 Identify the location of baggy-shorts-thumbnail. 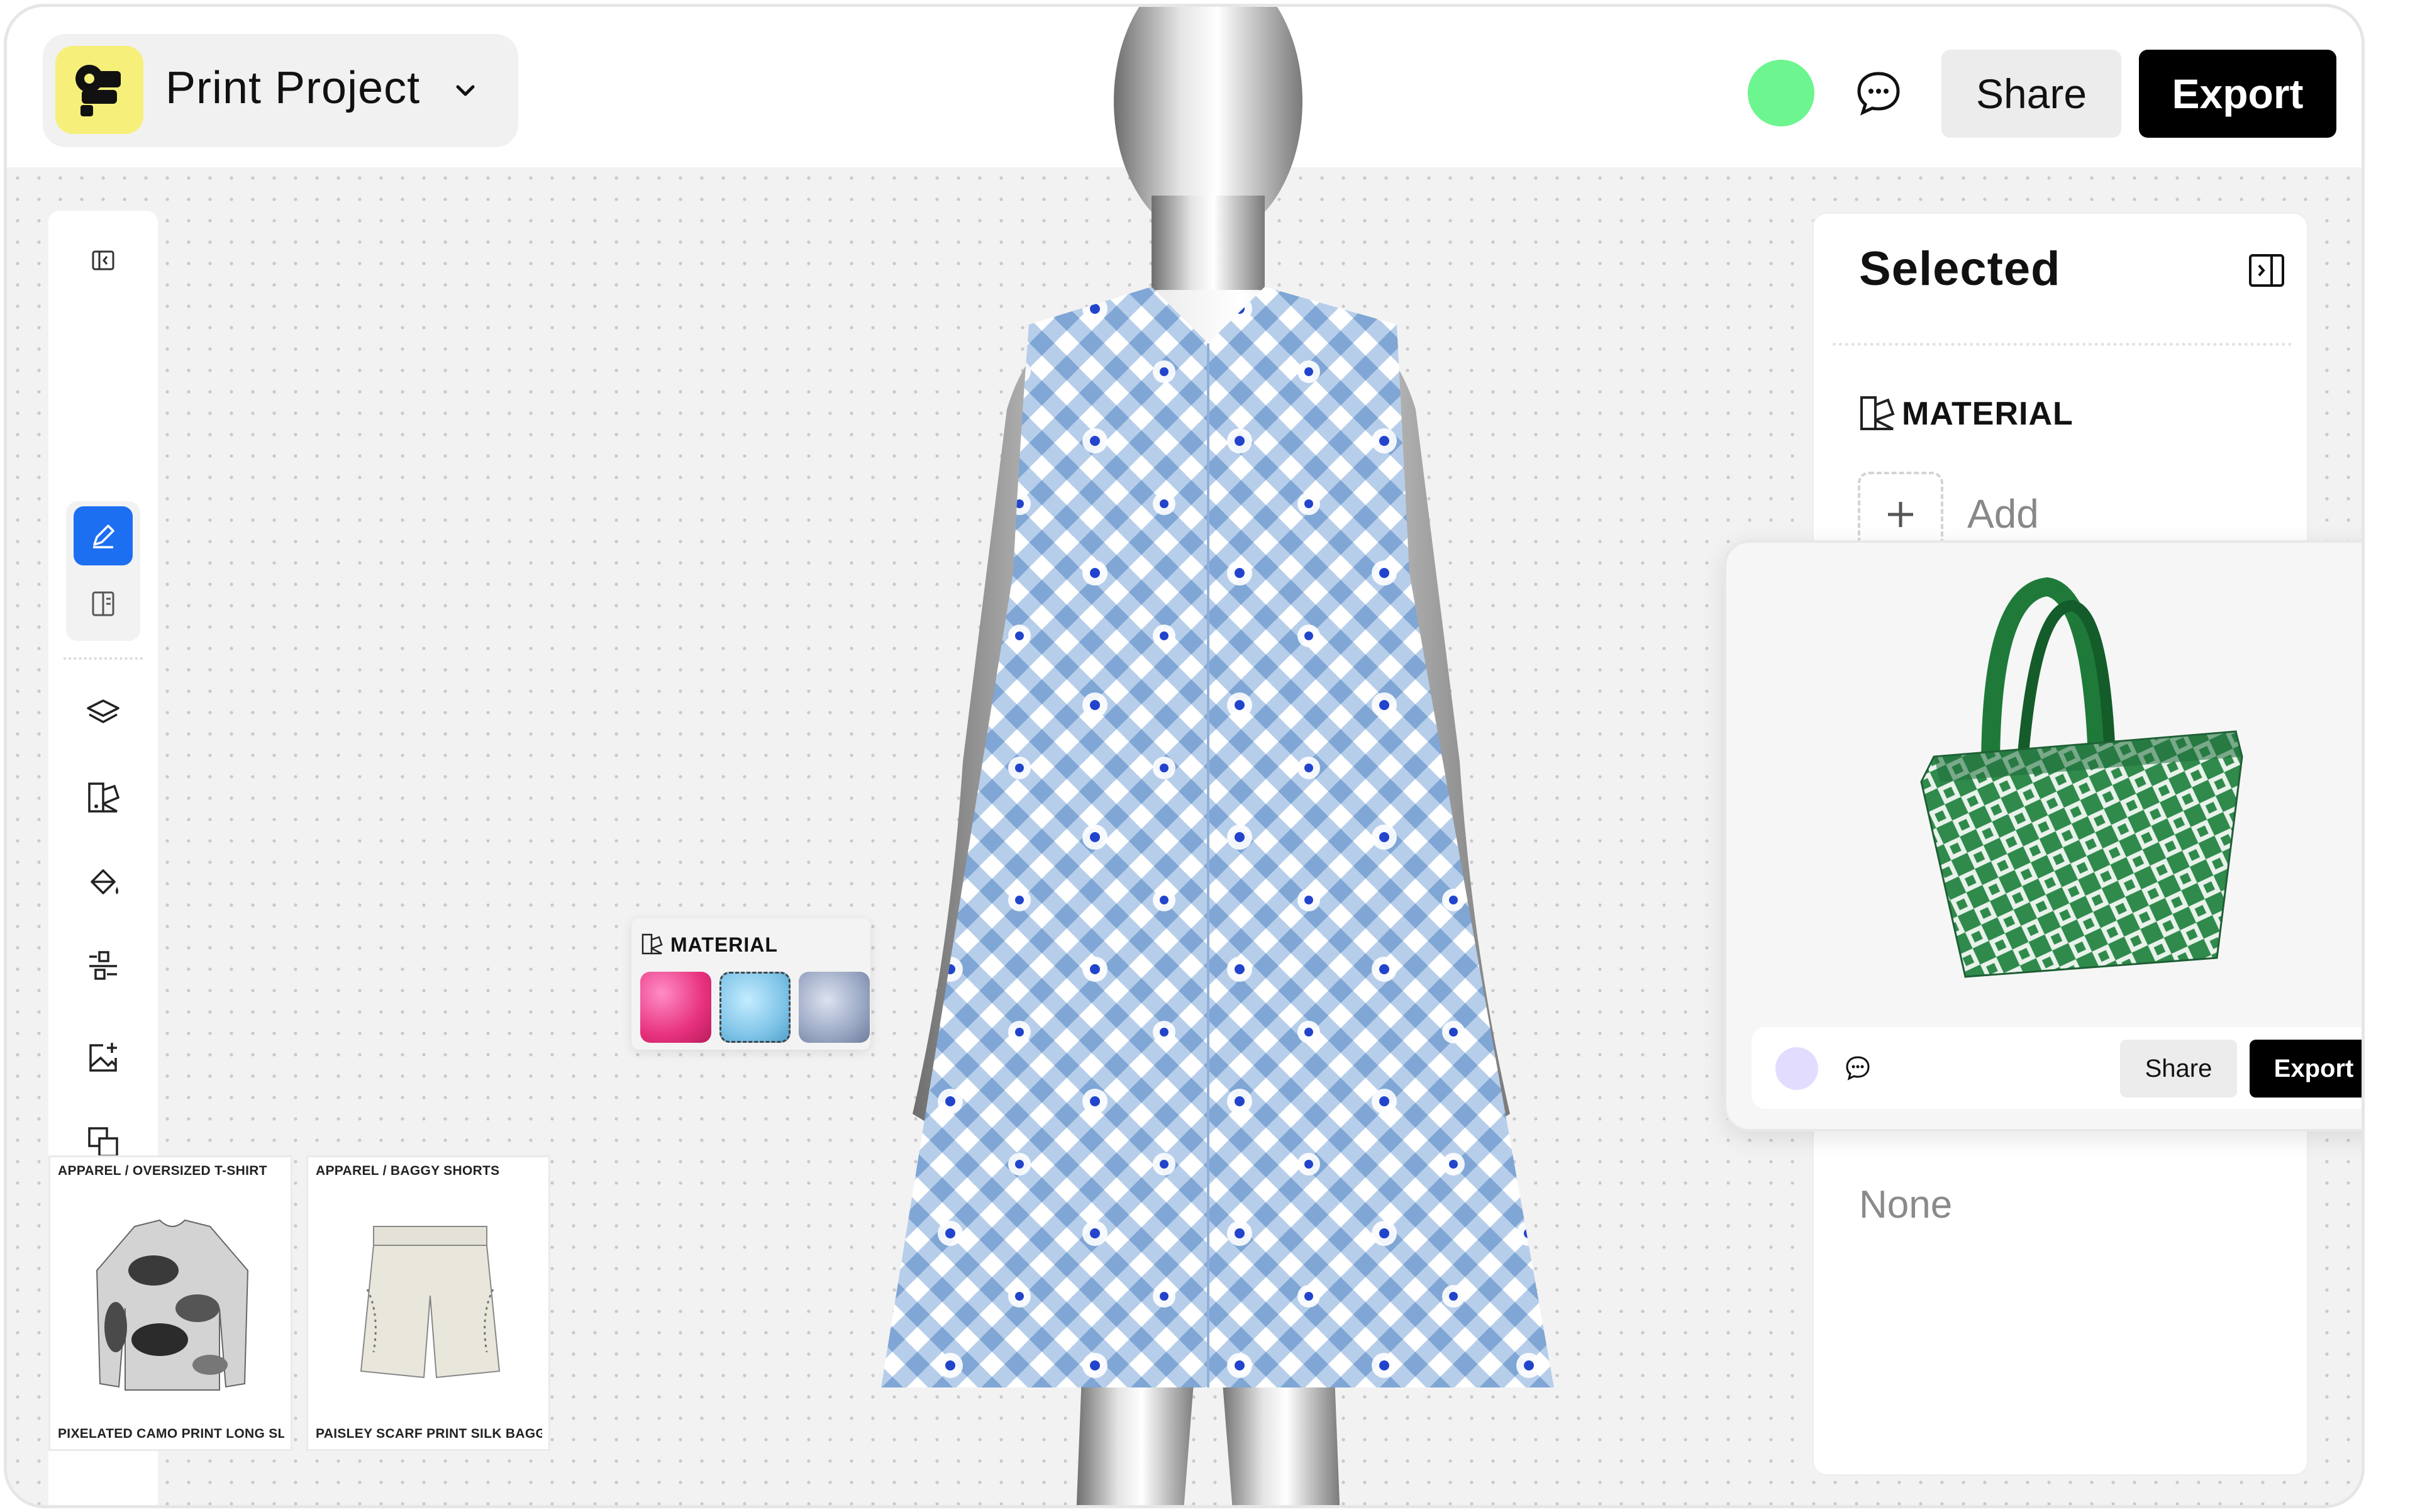
(430, 1302).